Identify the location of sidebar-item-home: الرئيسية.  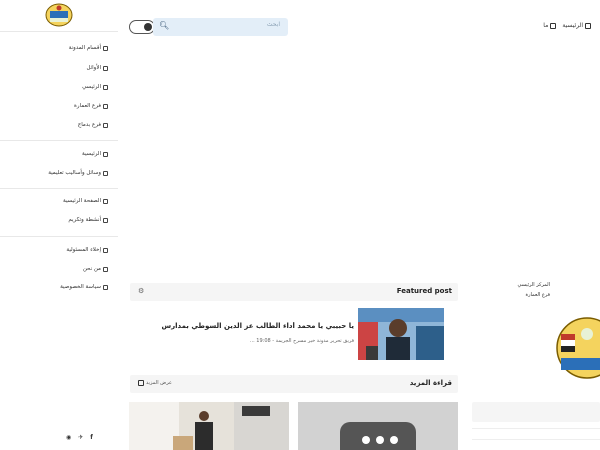
(95, 154).